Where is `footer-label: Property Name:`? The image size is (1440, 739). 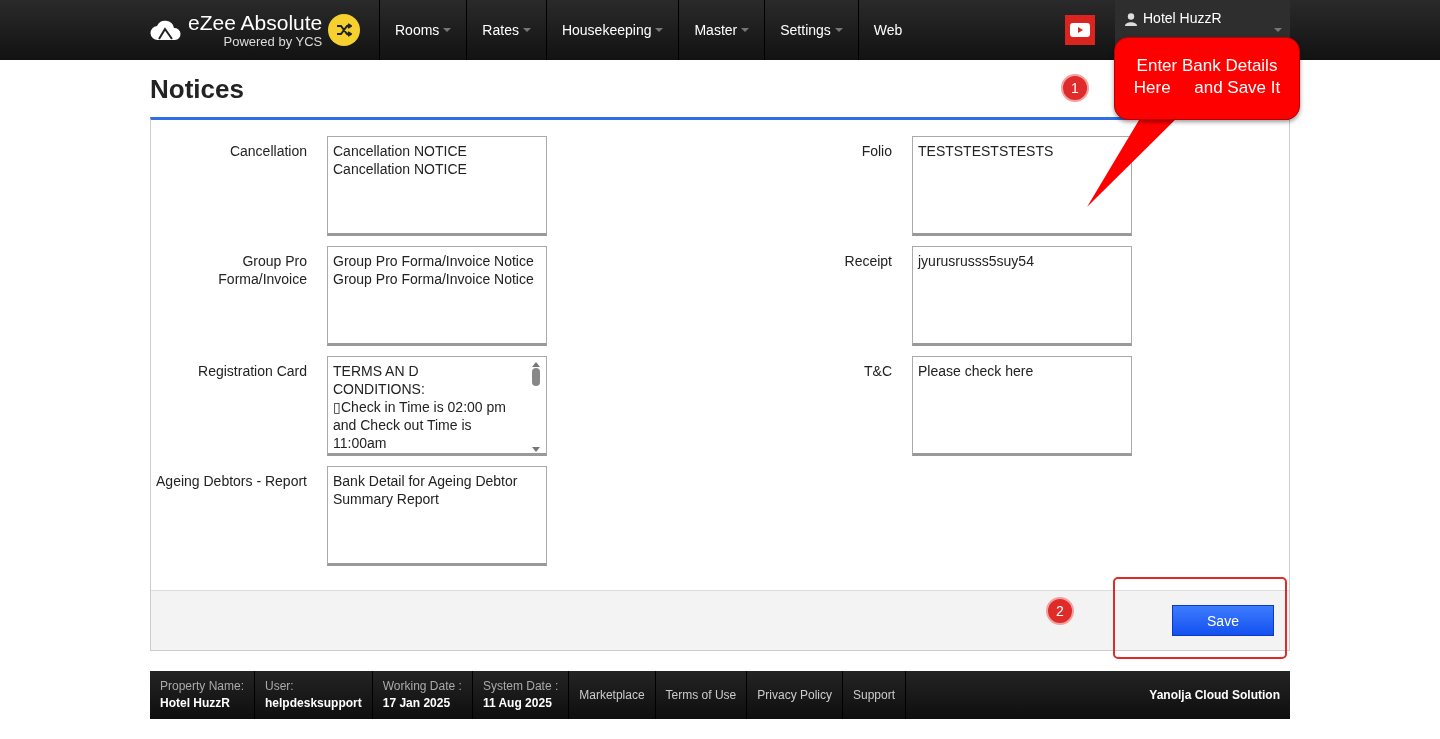
footer-label: Property Name: is located at coordinates (202, 686).